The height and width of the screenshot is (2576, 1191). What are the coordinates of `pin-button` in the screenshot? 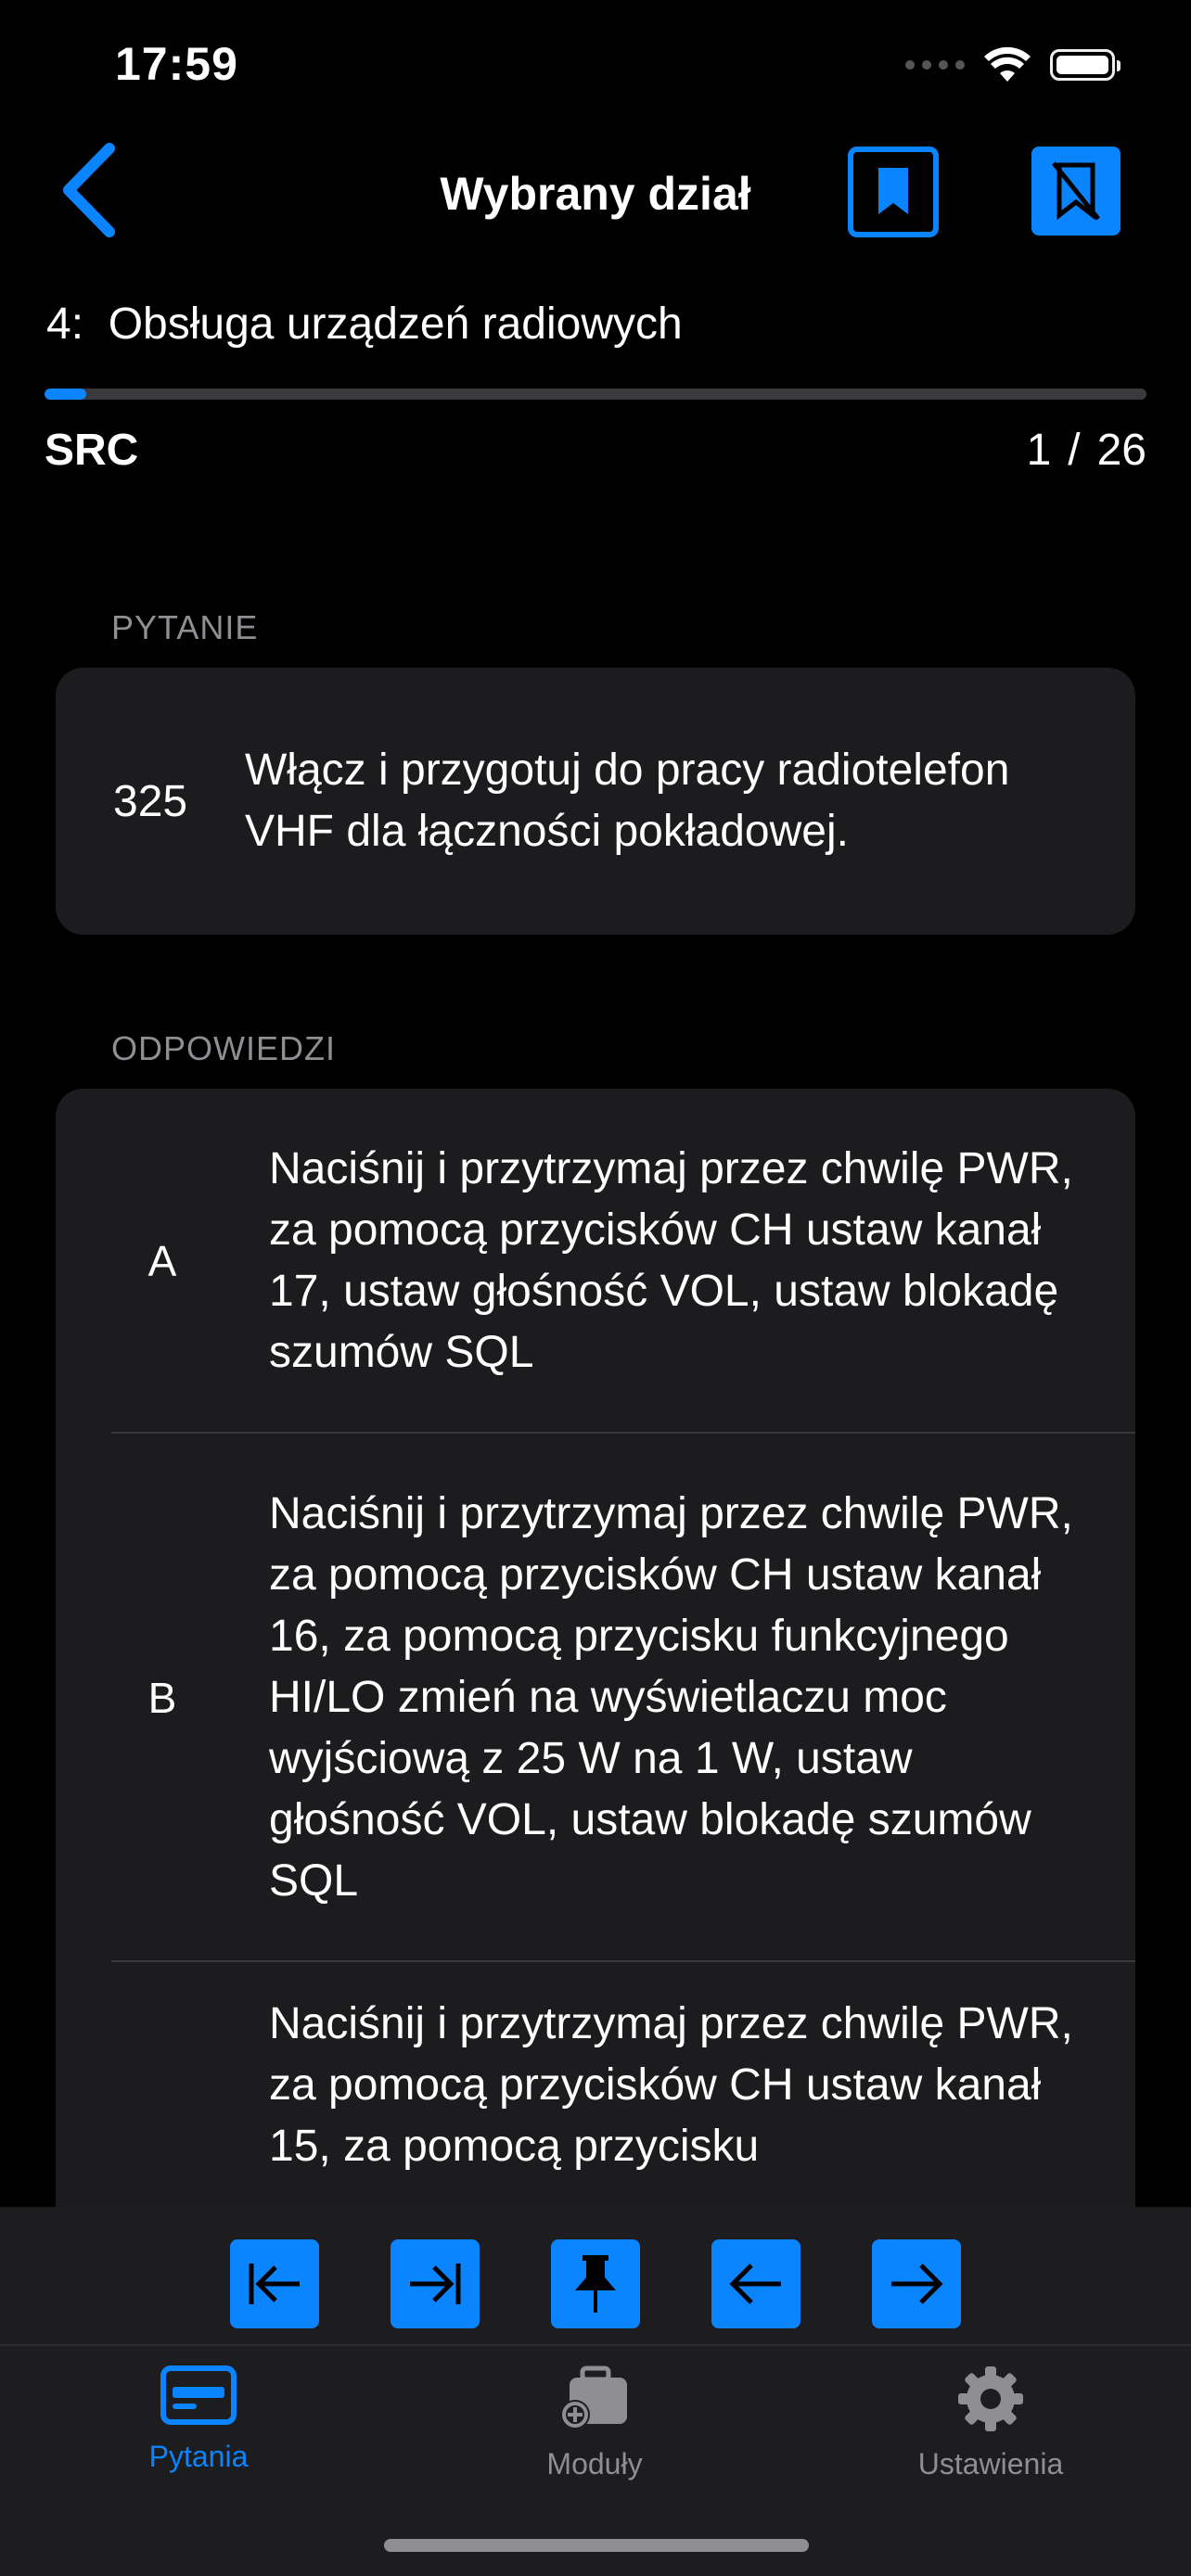 It's located at (595, 2284).